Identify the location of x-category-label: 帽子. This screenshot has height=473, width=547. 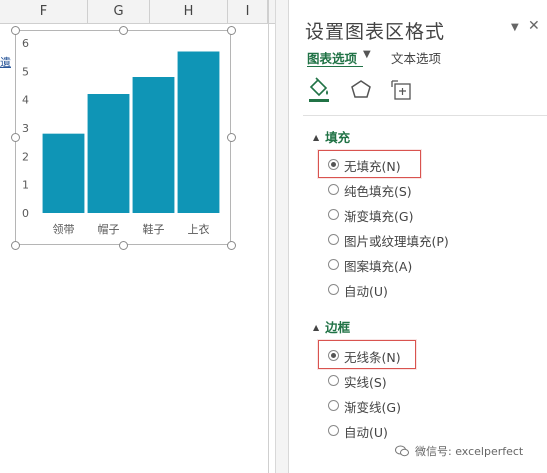
(109, 229).